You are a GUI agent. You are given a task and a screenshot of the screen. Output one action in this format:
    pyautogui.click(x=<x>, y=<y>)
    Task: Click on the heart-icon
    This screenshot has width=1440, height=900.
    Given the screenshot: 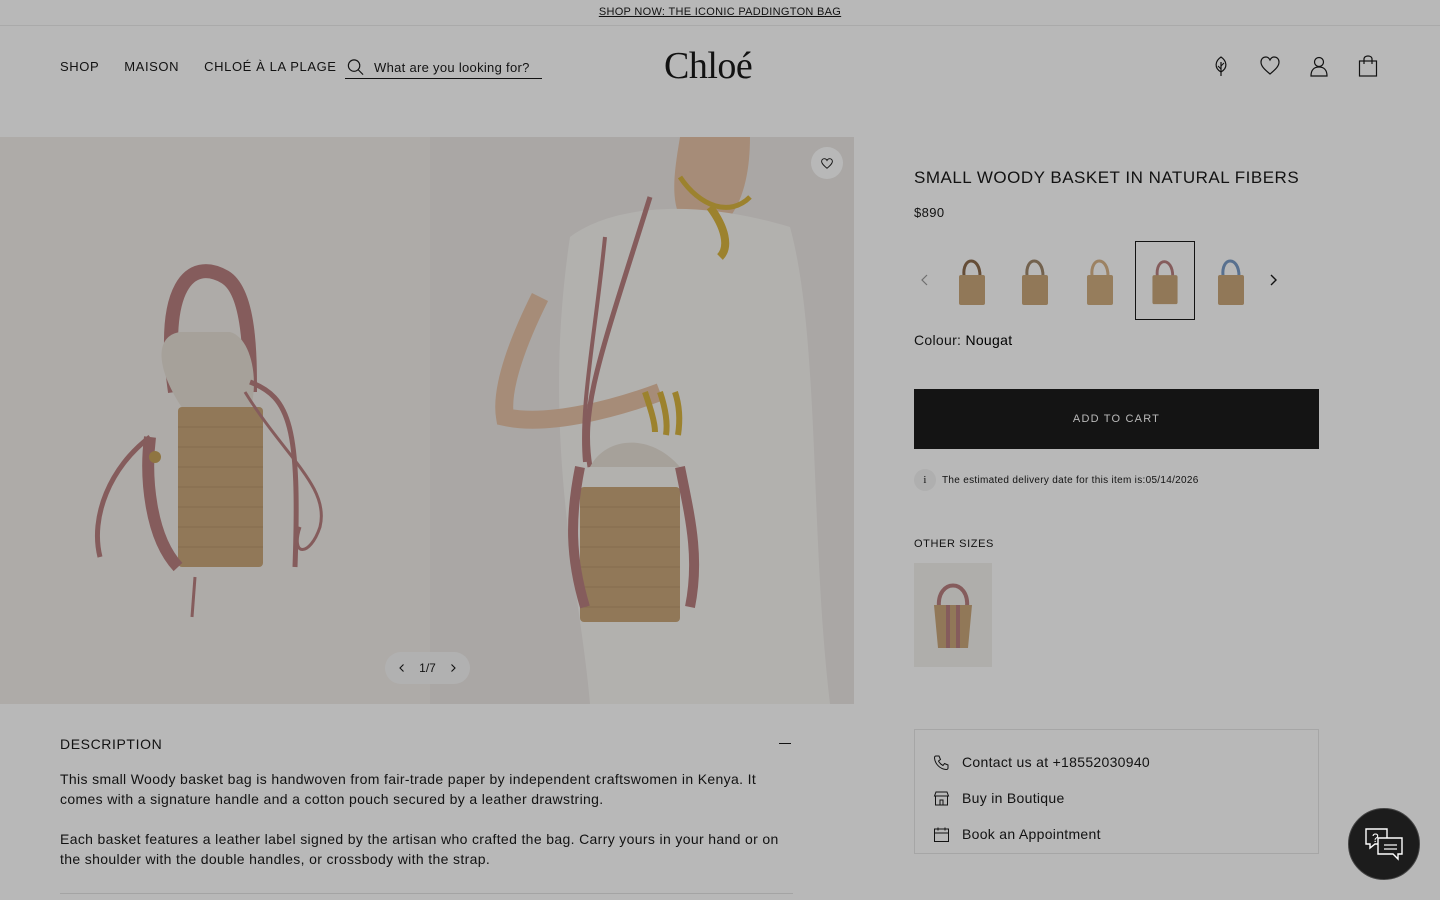 What is the action you would take?
    pyautogui.click(x=827, y=163)
    